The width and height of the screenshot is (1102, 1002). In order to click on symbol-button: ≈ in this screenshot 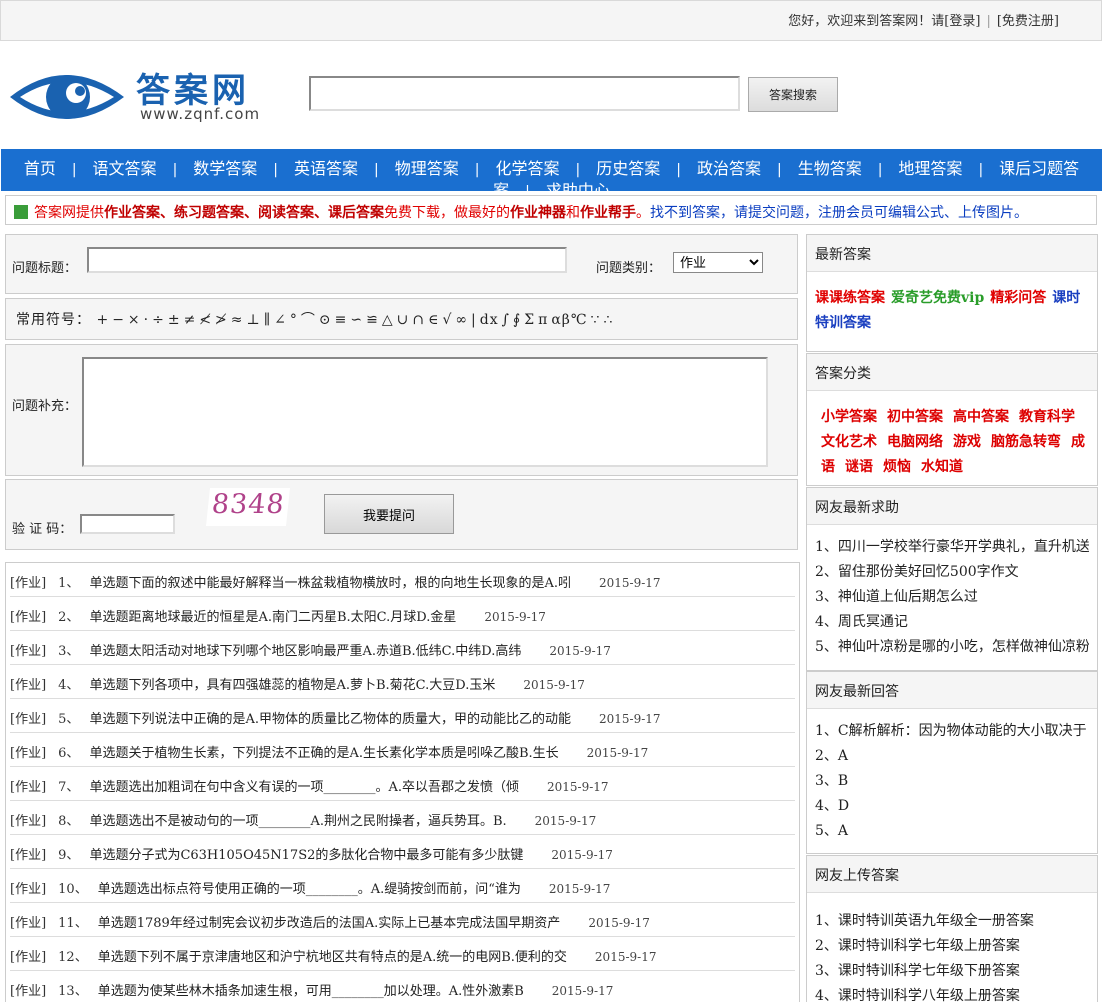, I will do `click(237, 320)`.